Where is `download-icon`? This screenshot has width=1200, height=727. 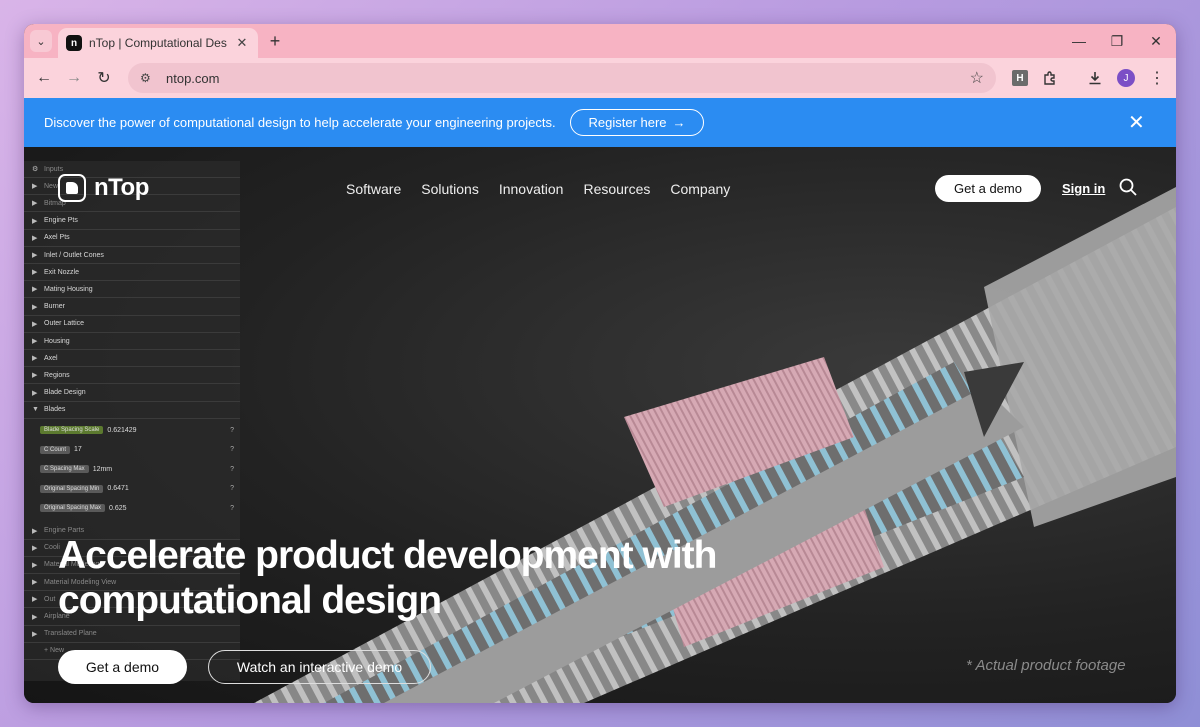
download-icon is located at coordinates (1095, 78).